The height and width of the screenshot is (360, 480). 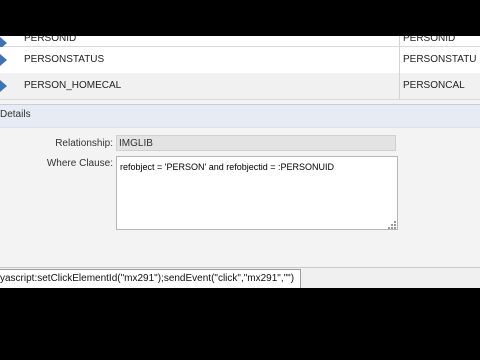 I want to click on table-cell-value: PERSONSTATU, so click(x=440, y=59).